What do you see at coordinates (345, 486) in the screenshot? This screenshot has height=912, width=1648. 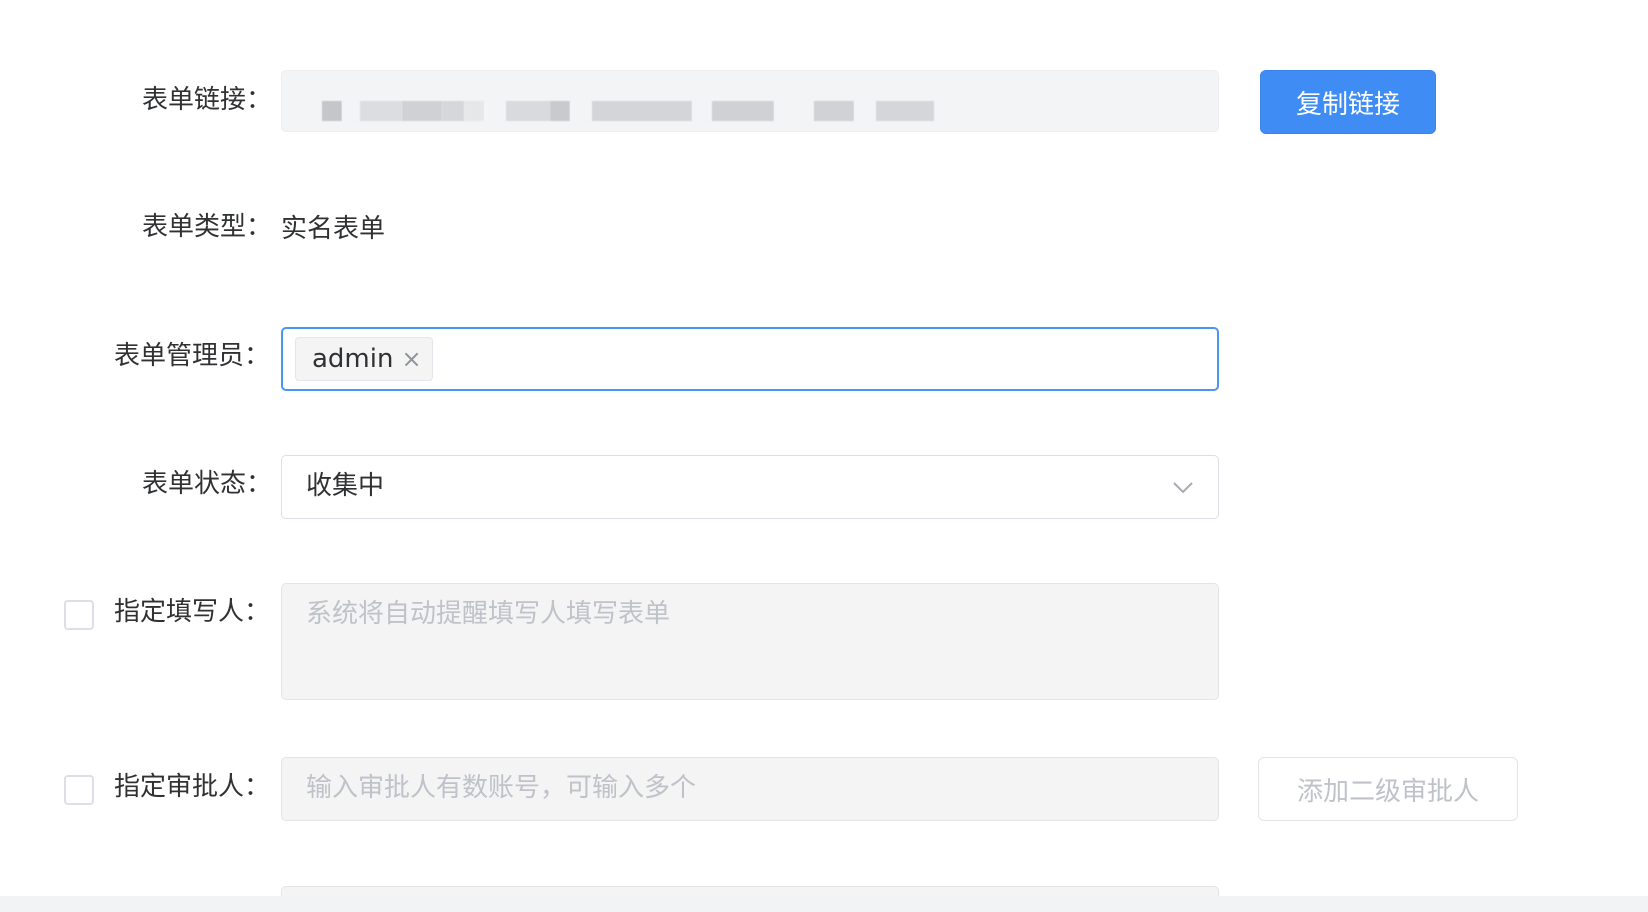 I see `form-status-selected: 收集中` at bounding box center [345, 486].